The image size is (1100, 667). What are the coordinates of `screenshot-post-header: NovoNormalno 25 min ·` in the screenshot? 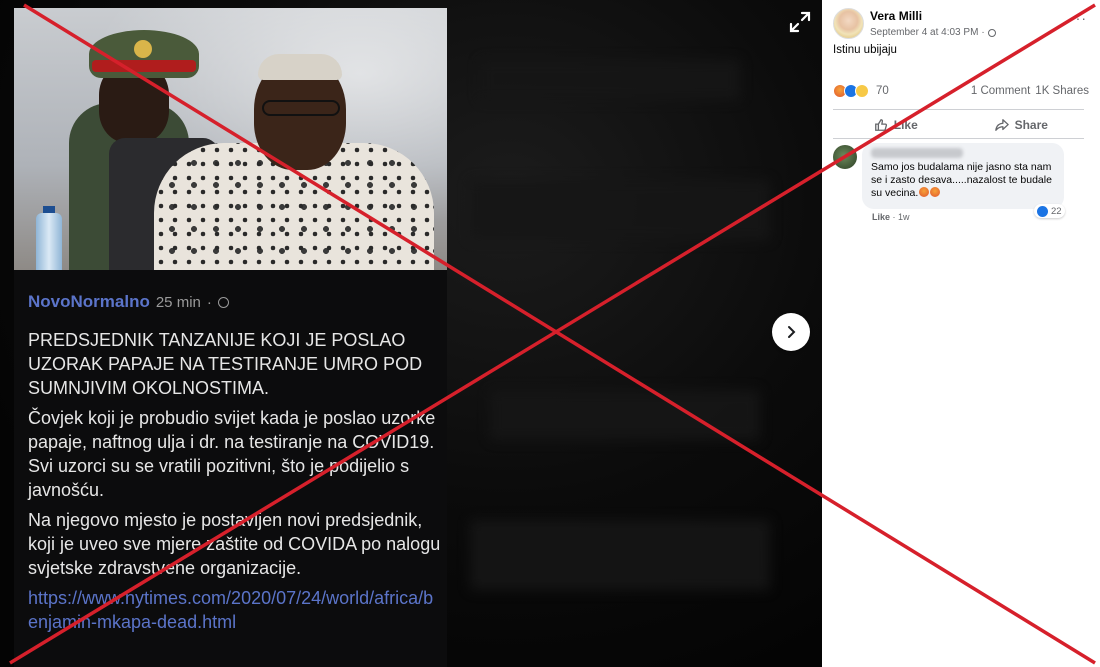 It's located at (128, 302).